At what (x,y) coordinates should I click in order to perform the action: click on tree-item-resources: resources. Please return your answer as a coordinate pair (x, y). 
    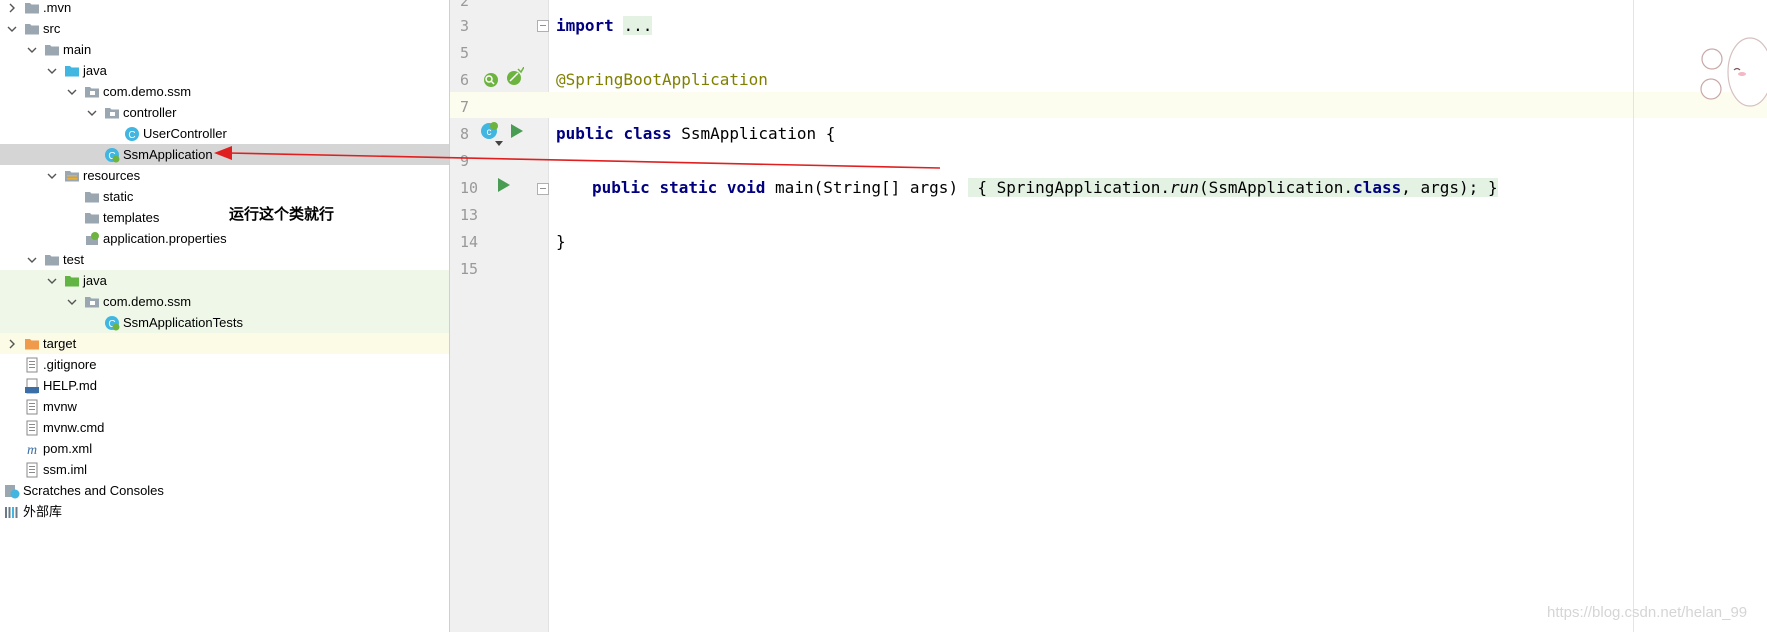
    Looking at the image, I should click on (224, 175).